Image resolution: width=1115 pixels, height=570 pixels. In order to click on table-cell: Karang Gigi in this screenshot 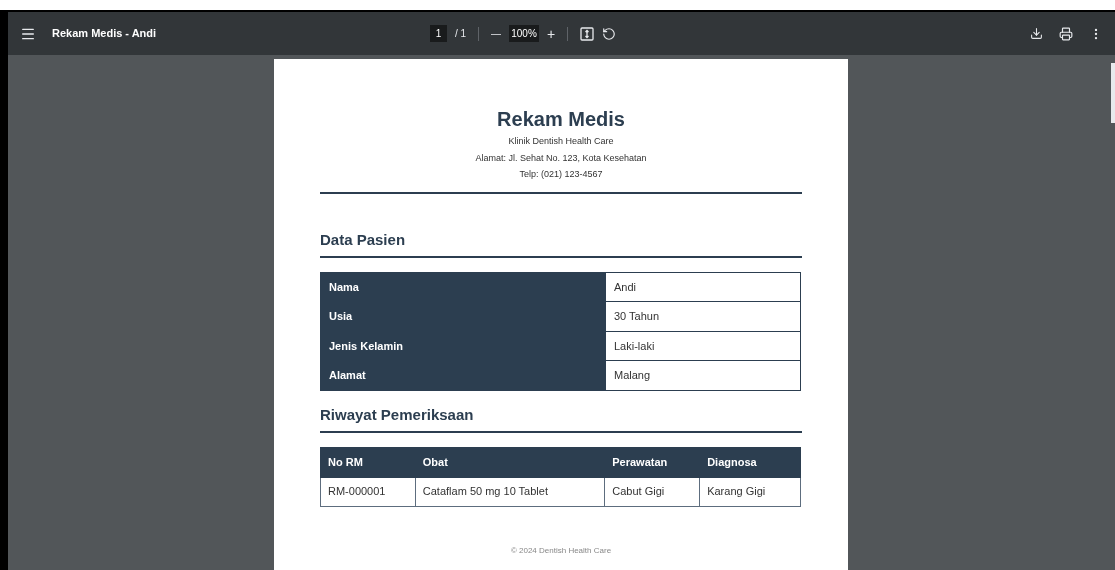, I will do `click(750, 491)`.